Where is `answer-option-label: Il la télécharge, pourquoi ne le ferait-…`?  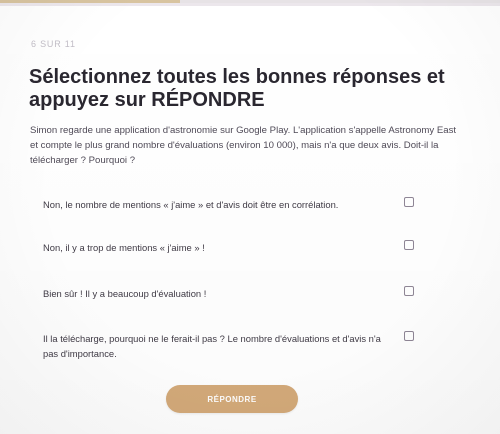
answer-option-label: Il la télécharge, pourquoi ne le ferait-… is located at coordinates (212, 346).